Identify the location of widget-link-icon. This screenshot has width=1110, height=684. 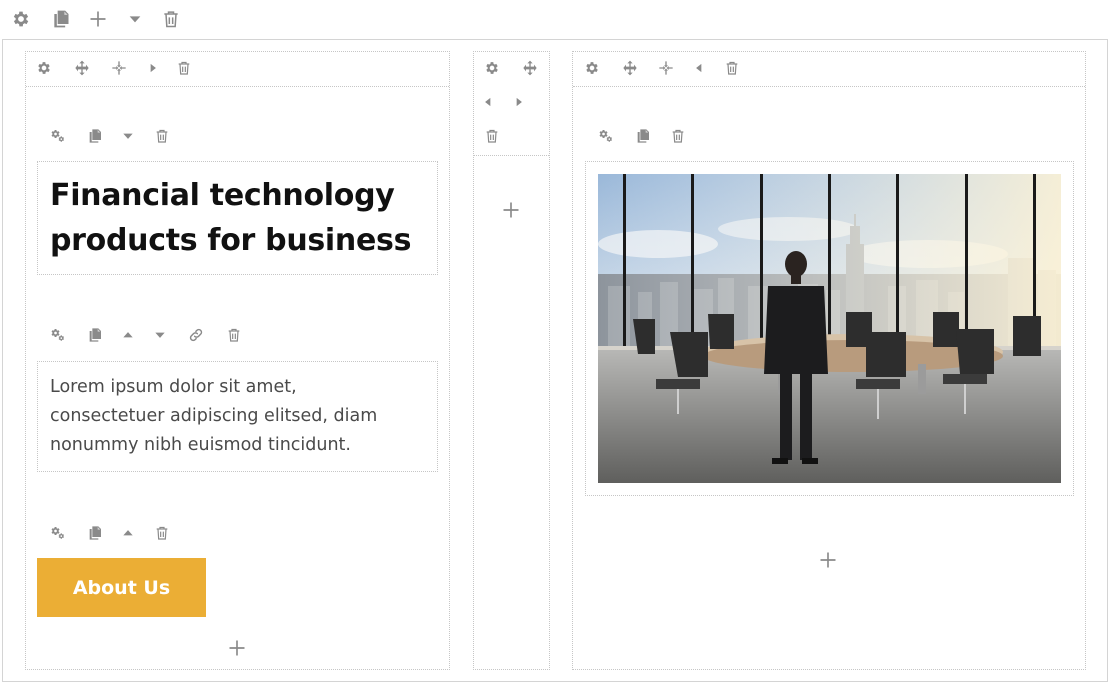
(196, 335).